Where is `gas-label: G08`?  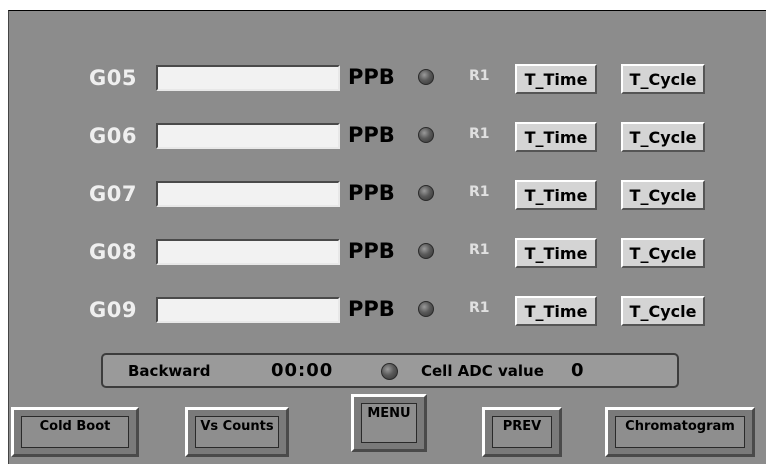 gas-label: G08 is located at coordinates (113, 252).